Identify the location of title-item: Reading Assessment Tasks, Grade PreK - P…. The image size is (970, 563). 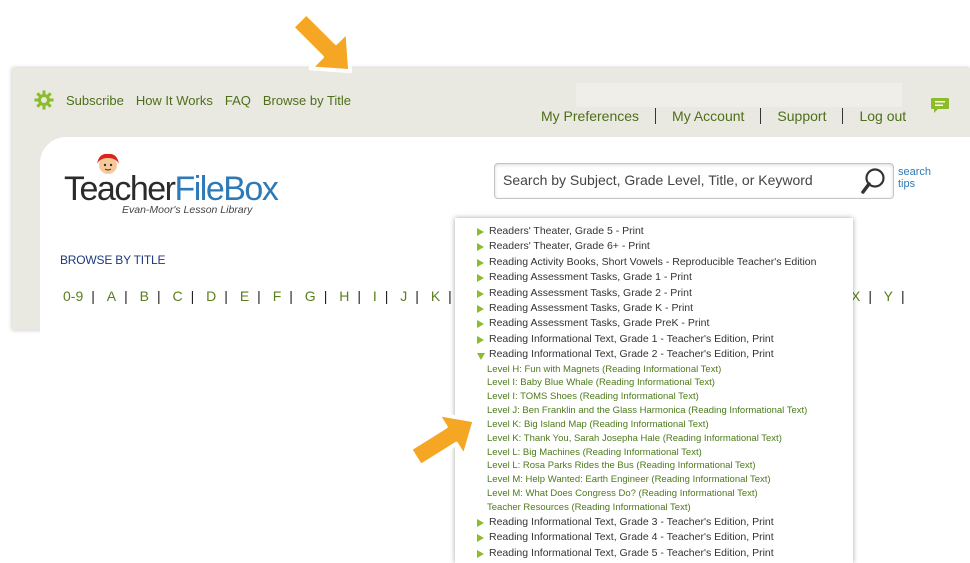
(646, 323).